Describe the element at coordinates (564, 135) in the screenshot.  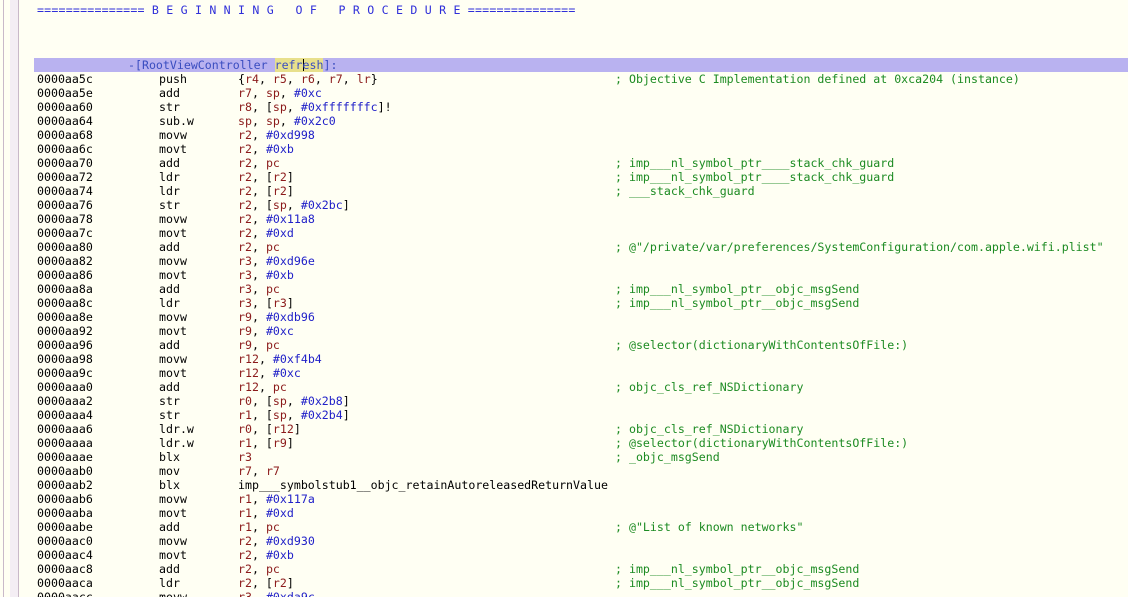
I see `instruction-row: 0000aa68 movw r2, #0xd998` at that location.